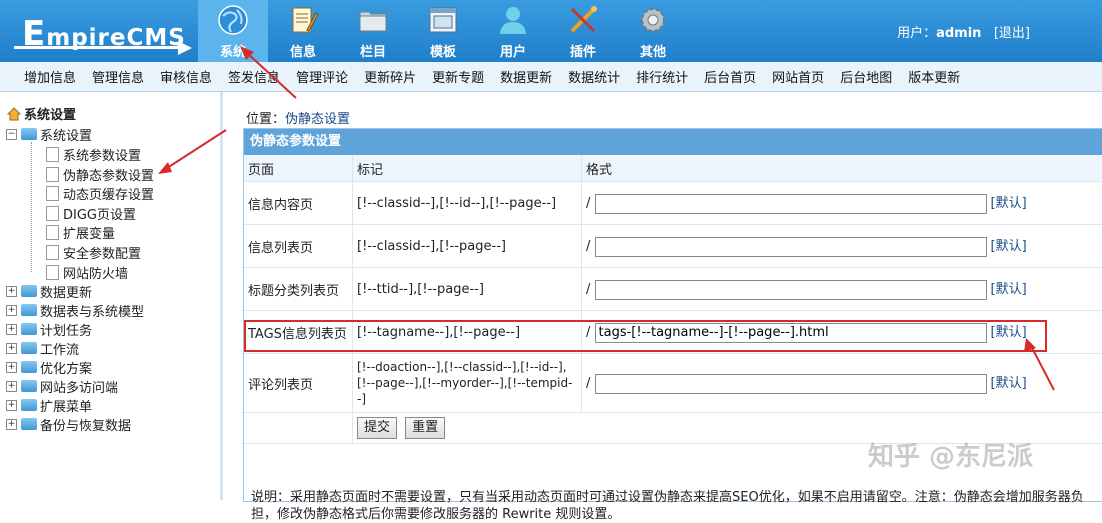 Image resolution: width=1102 pixels, height=523 pixels. I want to click on nav-plugin: 插件, so click(583, 31).